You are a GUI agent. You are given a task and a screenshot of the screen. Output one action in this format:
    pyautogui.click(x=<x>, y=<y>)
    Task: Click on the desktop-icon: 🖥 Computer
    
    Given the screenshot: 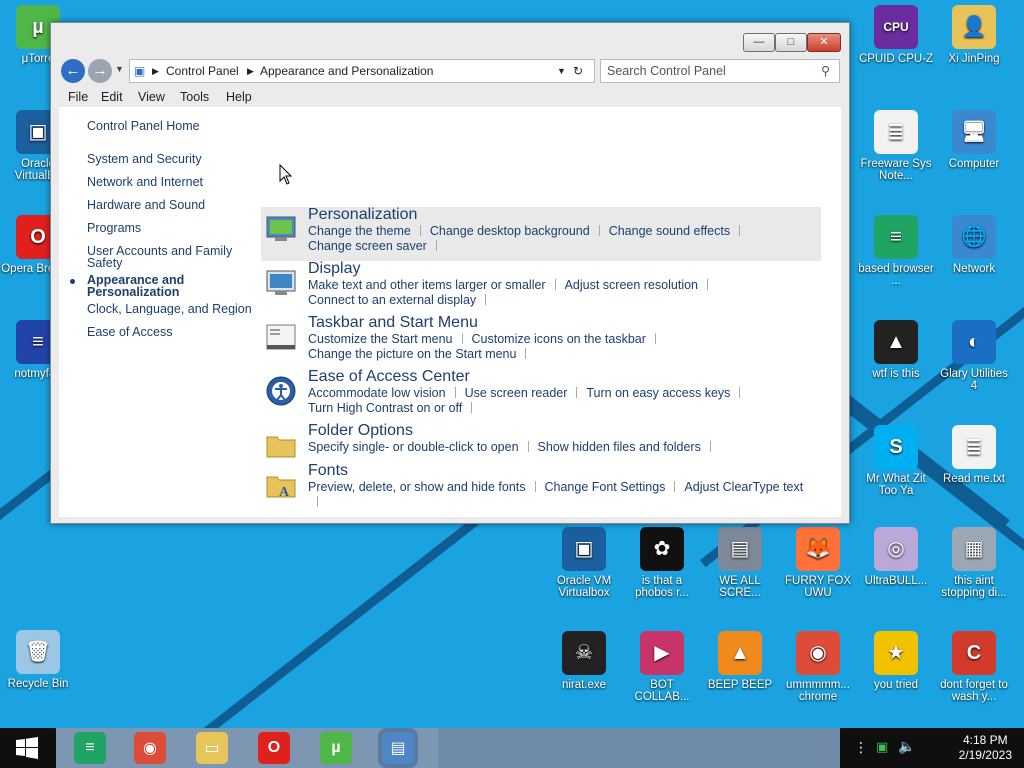 What is the action you would take?
    pyautogui.click(x=974, y=140)
    